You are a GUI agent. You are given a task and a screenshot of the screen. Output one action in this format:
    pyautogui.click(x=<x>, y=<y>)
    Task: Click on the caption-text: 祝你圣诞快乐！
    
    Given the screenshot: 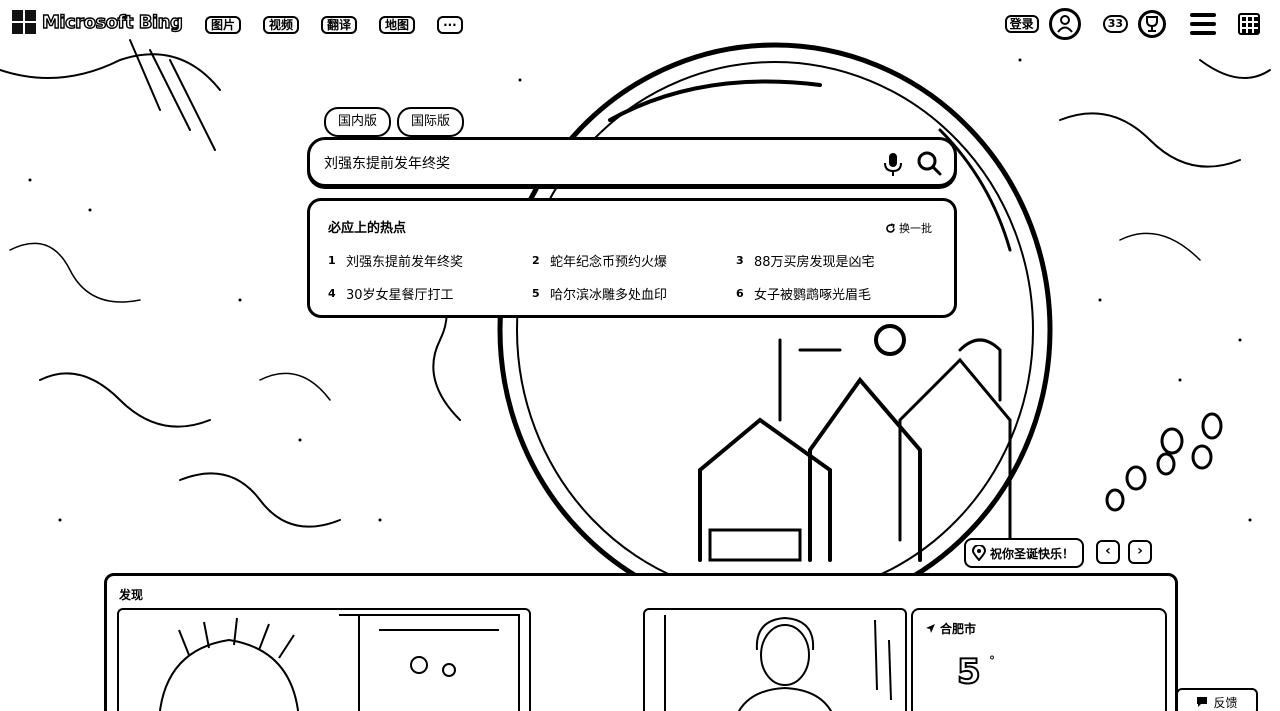 What is the action you would take?
    pyautogui.click(x=1032, y=553)
    